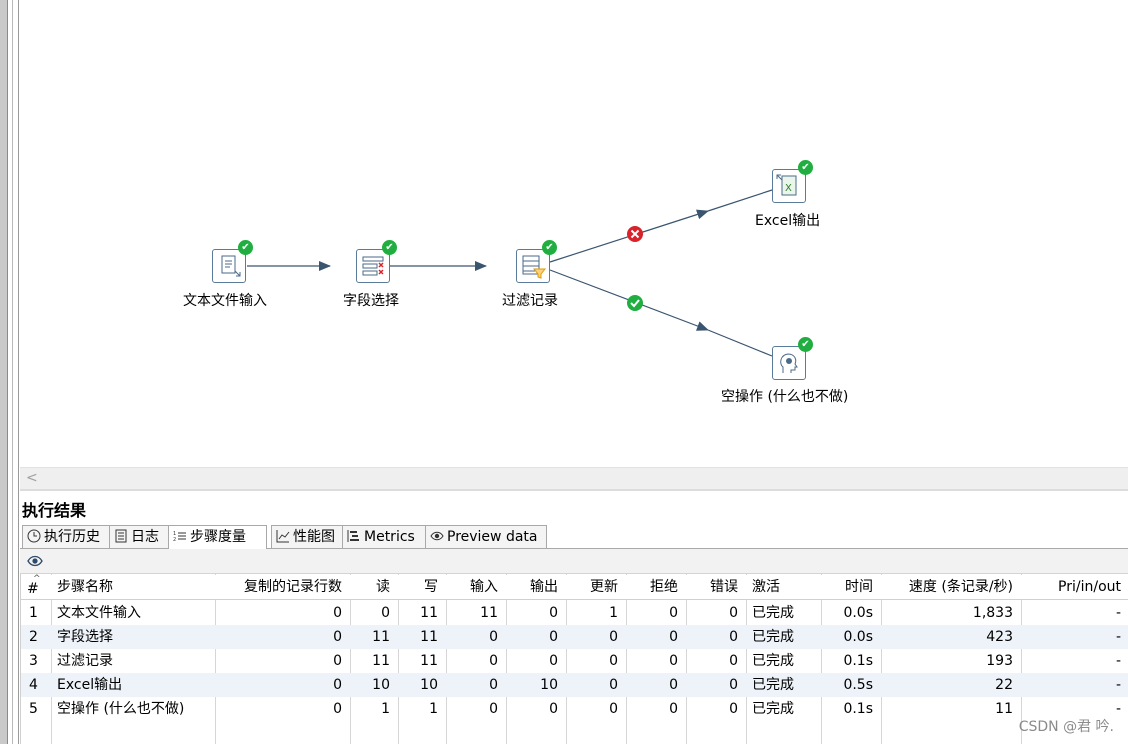 The width and height of the screenshot is (1128, 744). I want to click on tab-preview-data: Preview data, so click(486, 536).